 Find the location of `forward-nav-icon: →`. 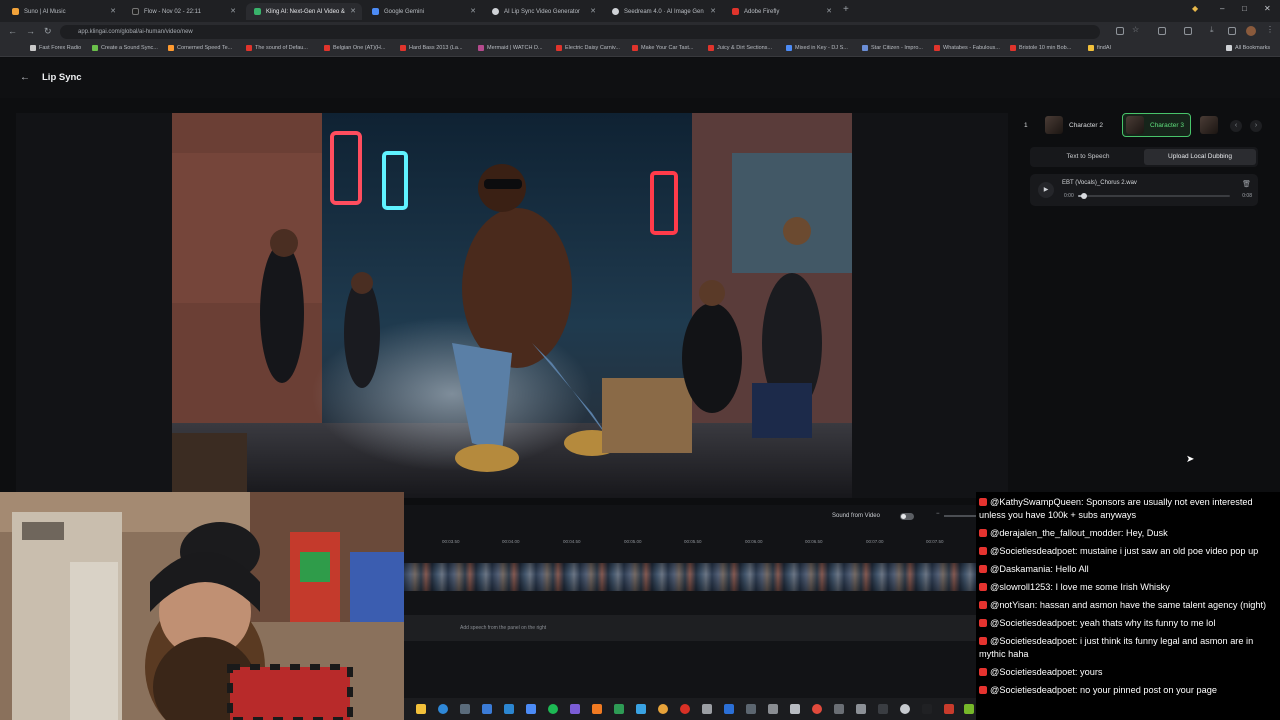

forward-nav-icon: → is located at coordinates (30, 31).